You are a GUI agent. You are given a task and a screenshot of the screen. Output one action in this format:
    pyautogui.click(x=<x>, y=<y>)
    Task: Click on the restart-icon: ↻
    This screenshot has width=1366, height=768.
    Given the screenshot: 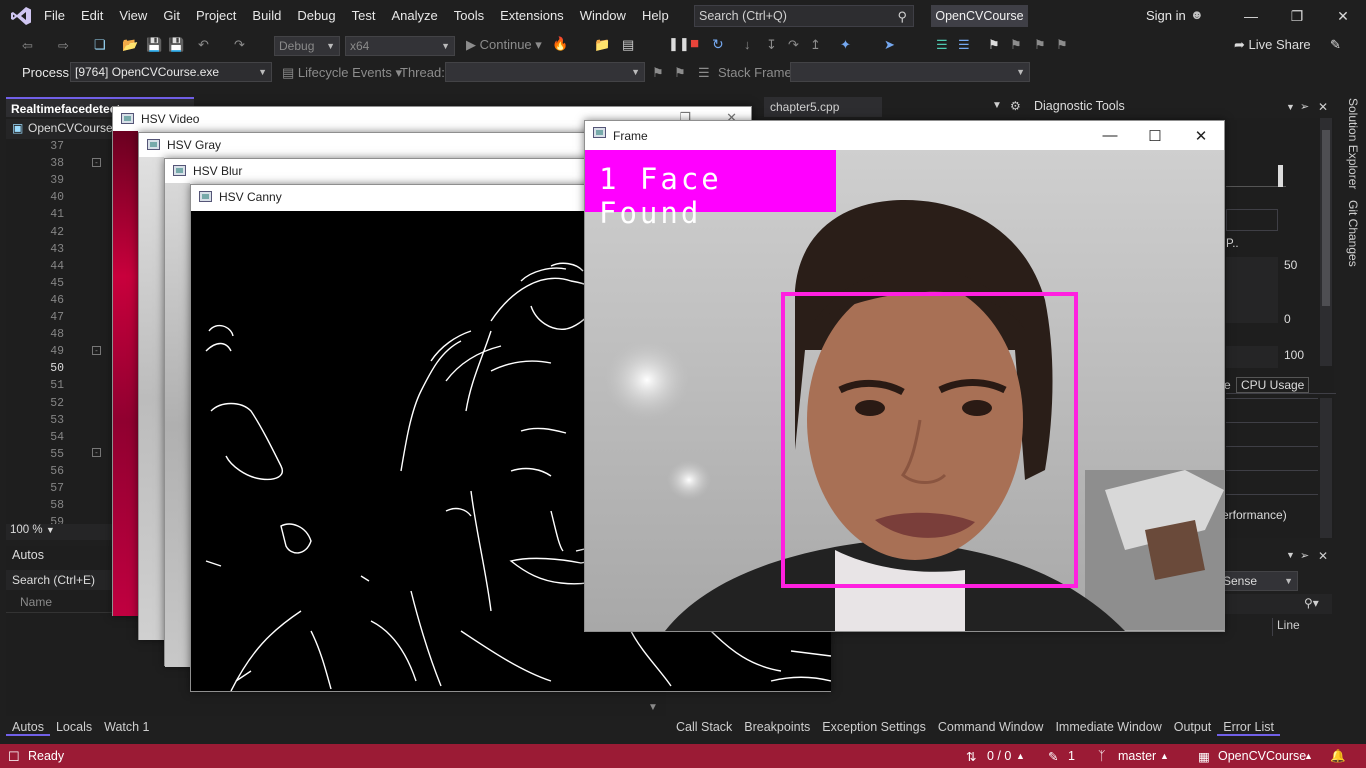 What is the action you would take?
    pyautogui.click(x=718, y=44)
    